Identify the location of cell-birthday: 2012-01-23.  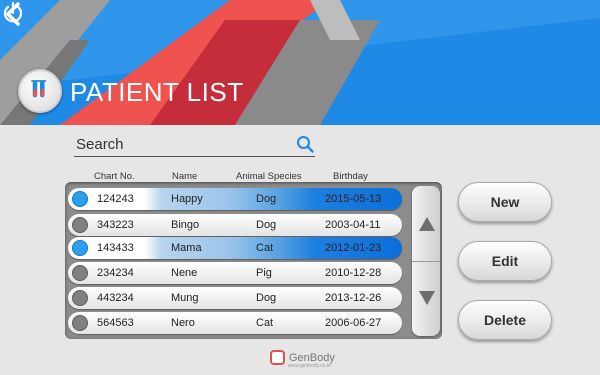
(353, 248).